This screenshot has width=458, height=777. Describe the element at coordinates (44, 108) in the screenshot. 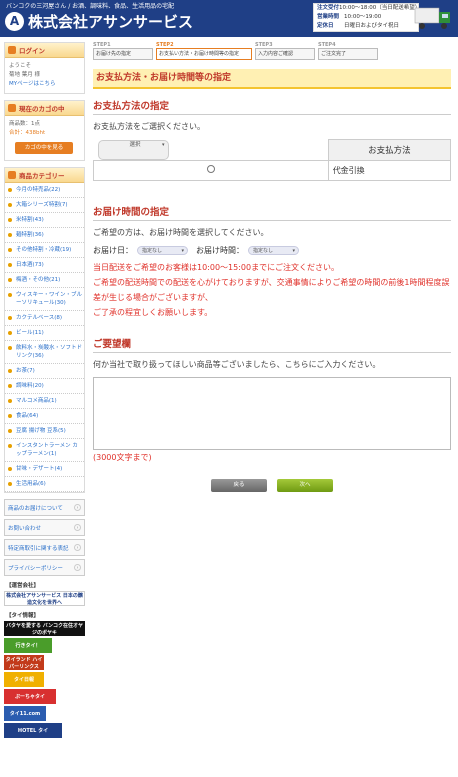

I see `cart-box-header: 現在のカゴの中` at that location.